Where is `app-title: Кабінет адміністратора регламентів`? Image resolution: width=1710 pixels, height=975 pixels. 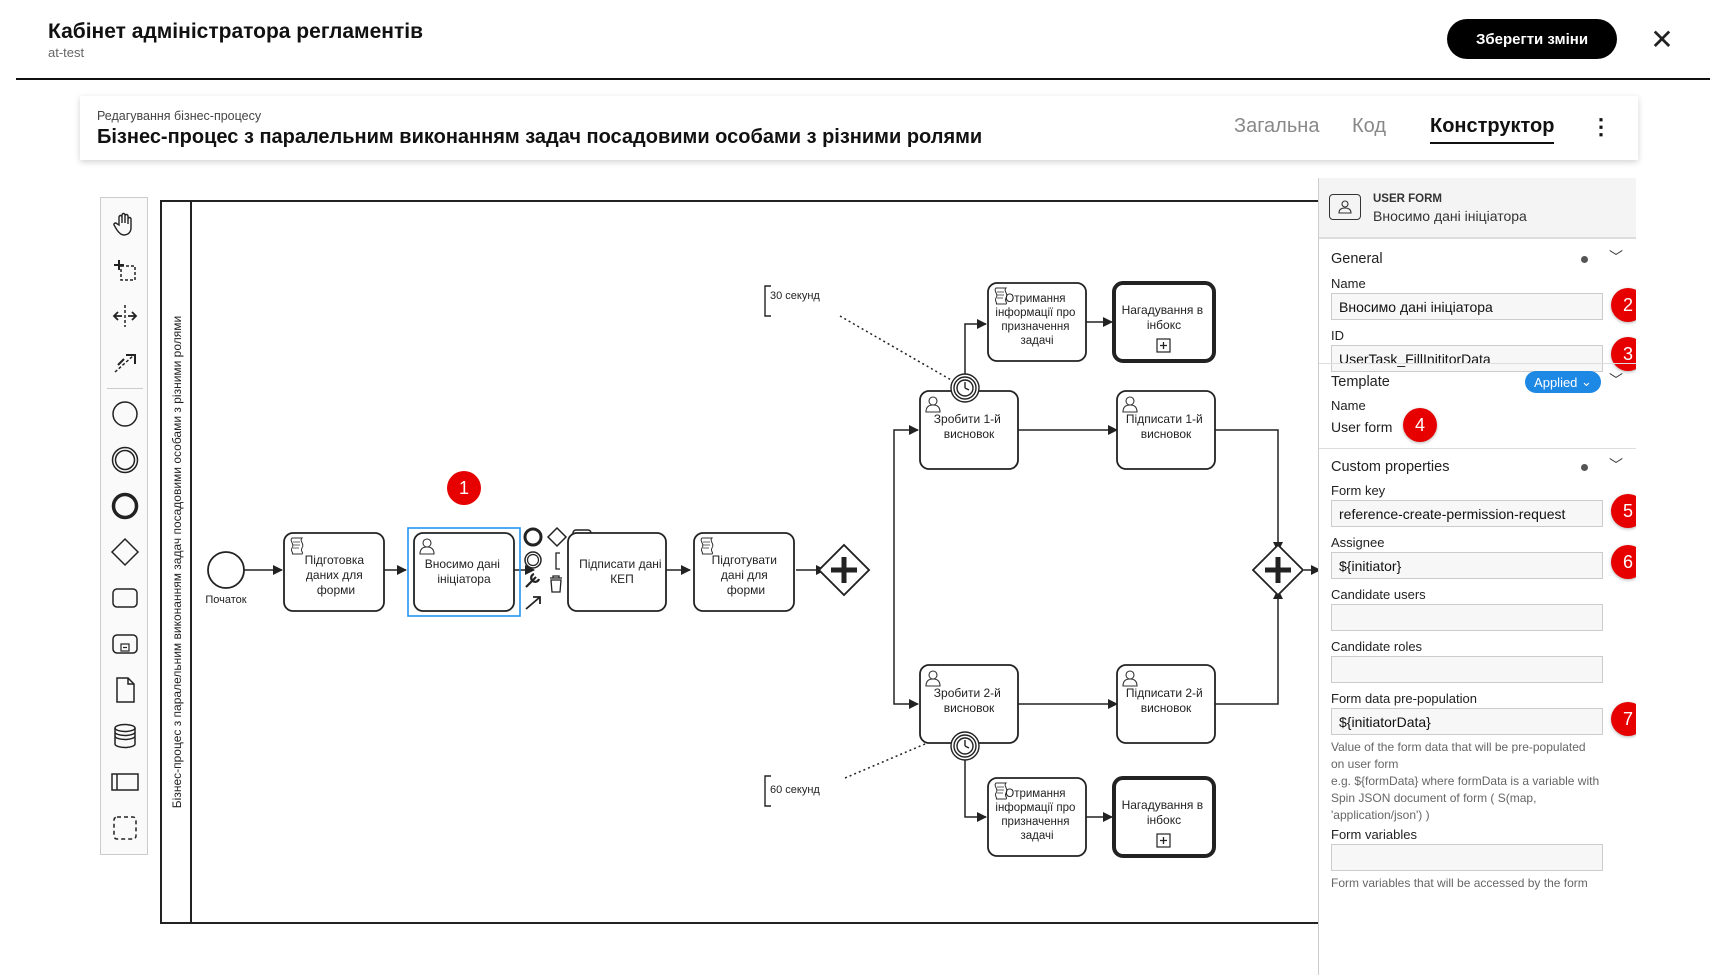 app-title: Кабінет адміністратора регламентів is located at coordinates (235, 31).